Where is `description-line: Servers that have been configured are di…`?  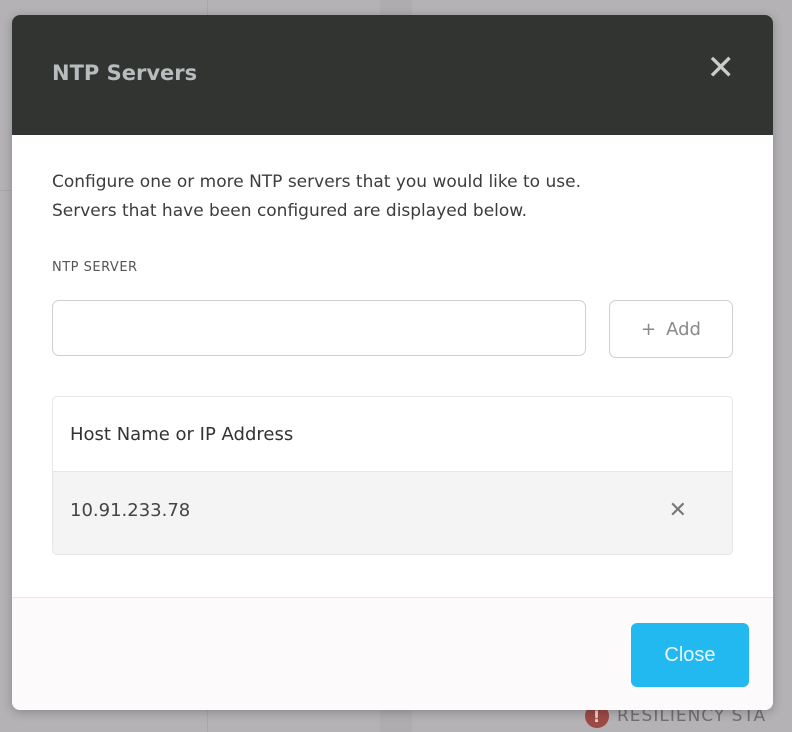 description-line: Servers that have been configured are di… is located at coordinates (290, 211).